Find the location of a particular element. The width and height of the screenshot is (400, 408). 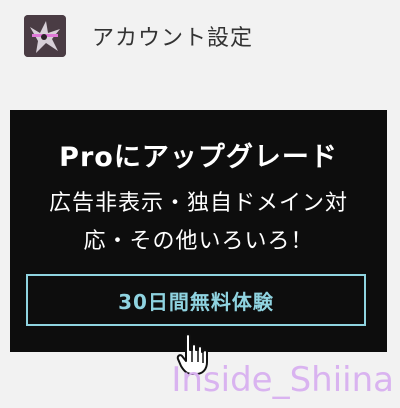

free-trial-button: 30日間無料体験 is located at coordinates (196, 300).